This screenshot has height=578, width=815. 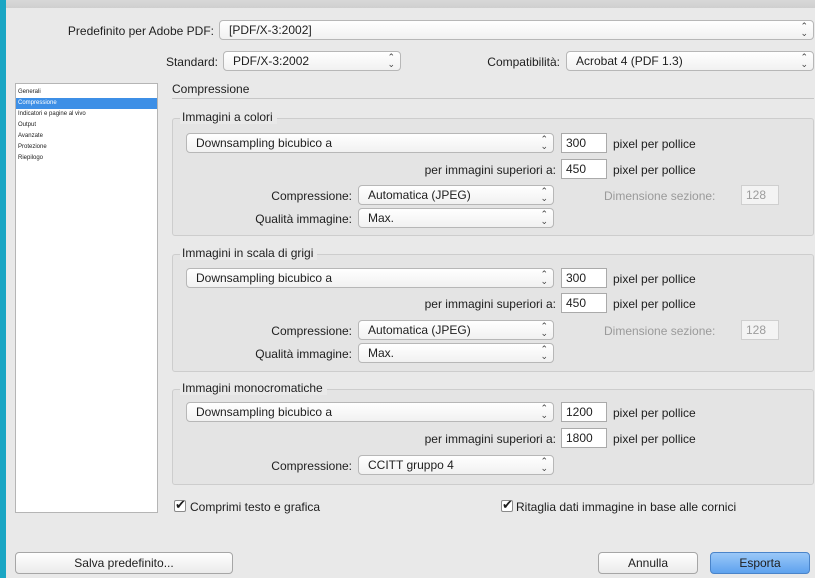 What do you see at coordinates (312, 61) in the screenshot?
I see `standard-select: PDF/X-3:2002 ⌃ ⌄` at bounding box center [312, 61].